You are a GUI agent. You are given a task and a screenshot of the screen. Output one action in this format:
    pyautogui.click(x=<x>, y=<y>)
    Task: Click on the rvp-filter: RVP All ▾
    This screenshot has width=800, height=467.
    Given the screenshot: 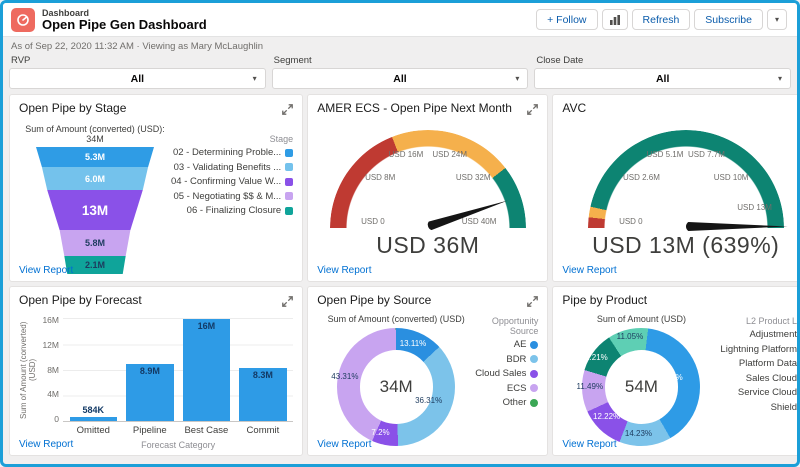 What is the action you would take?
    pyautogui.click(x=137, y=72)
    